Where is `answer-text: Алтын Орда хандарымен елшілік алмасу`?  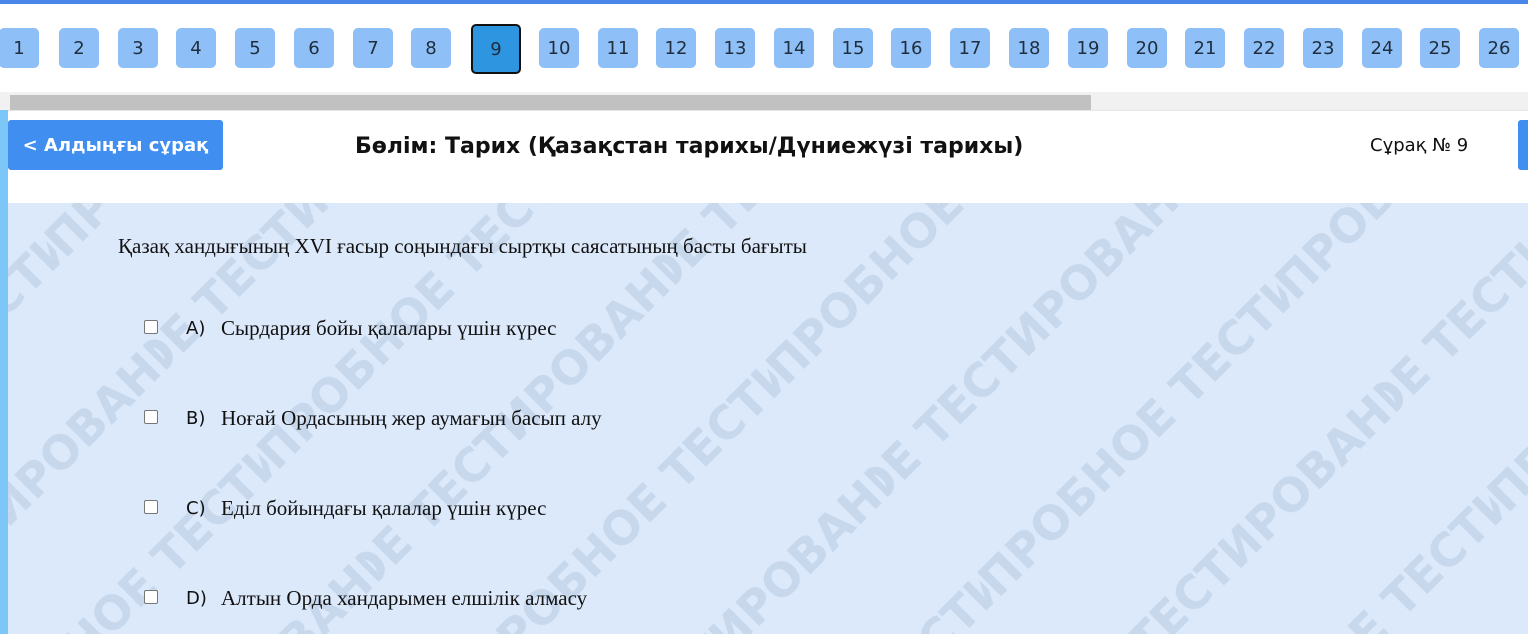 answer-text: Алтын Орда хандарымен елшілік алмасу is located at coordinates (404, 598).